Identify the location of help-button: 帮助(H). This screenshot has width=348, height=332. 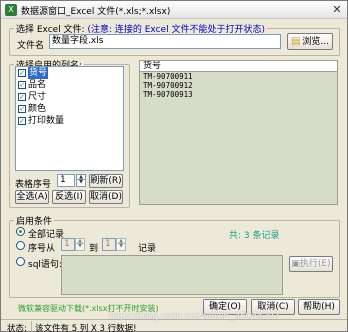
(319, 307).